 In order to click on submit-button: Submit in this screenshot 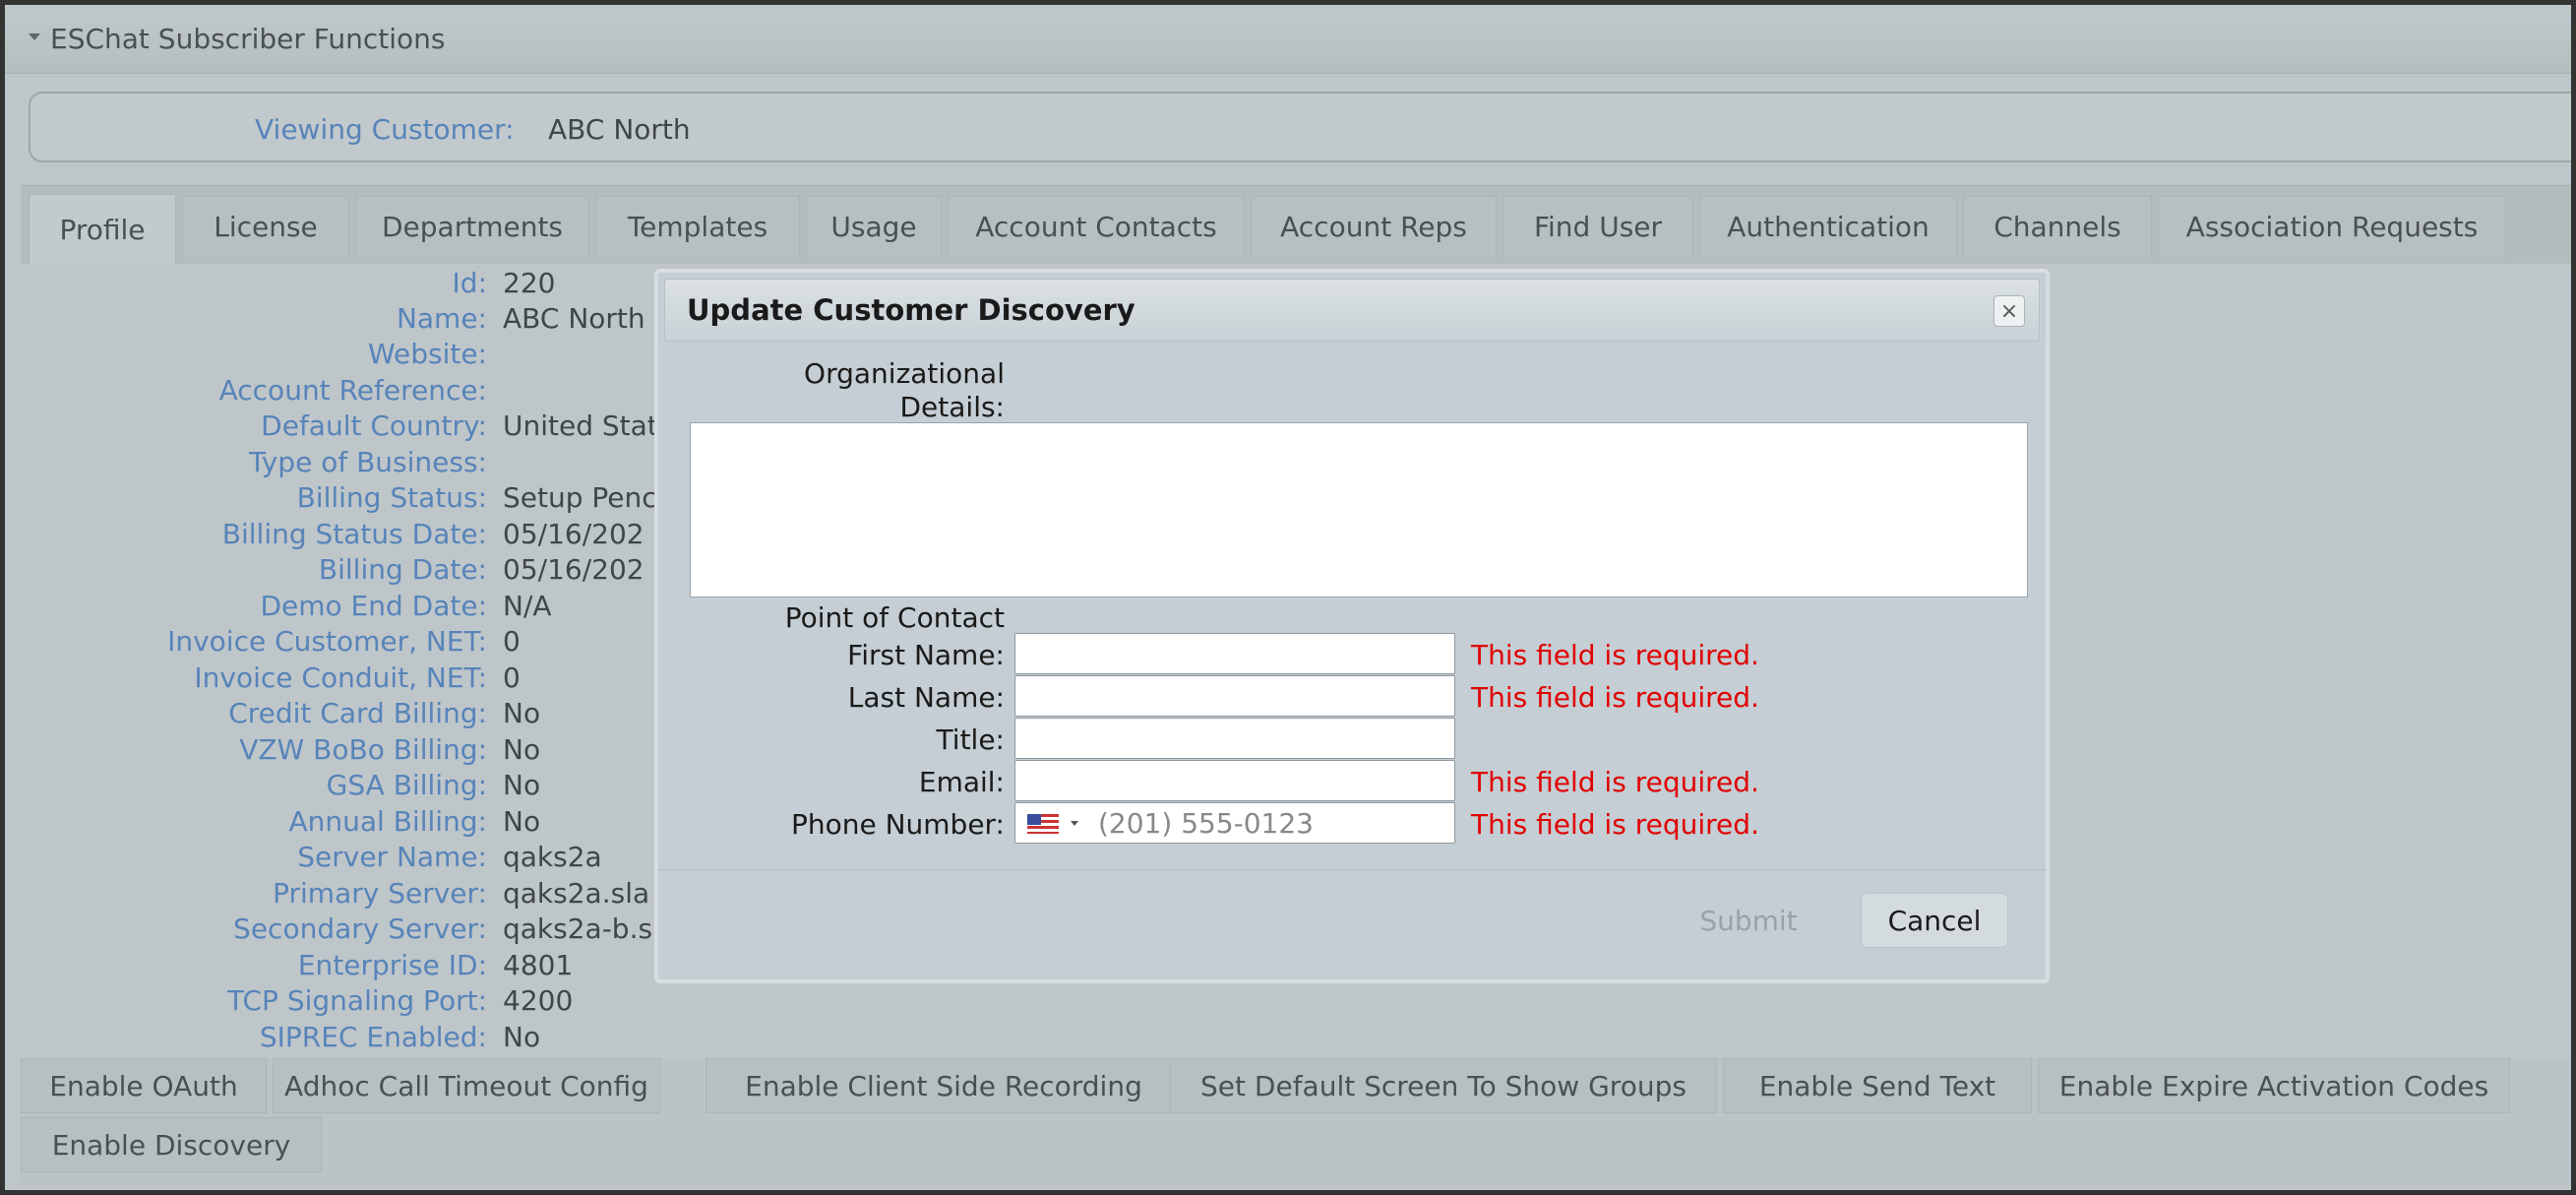, I will do `click(1748, 920)`.